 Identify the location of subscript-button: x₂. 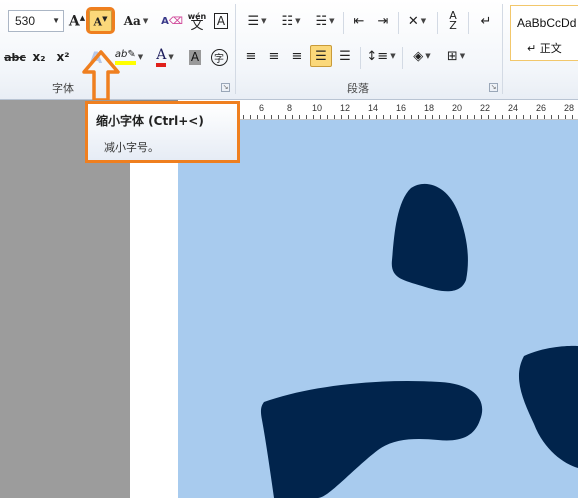
(39, 57).